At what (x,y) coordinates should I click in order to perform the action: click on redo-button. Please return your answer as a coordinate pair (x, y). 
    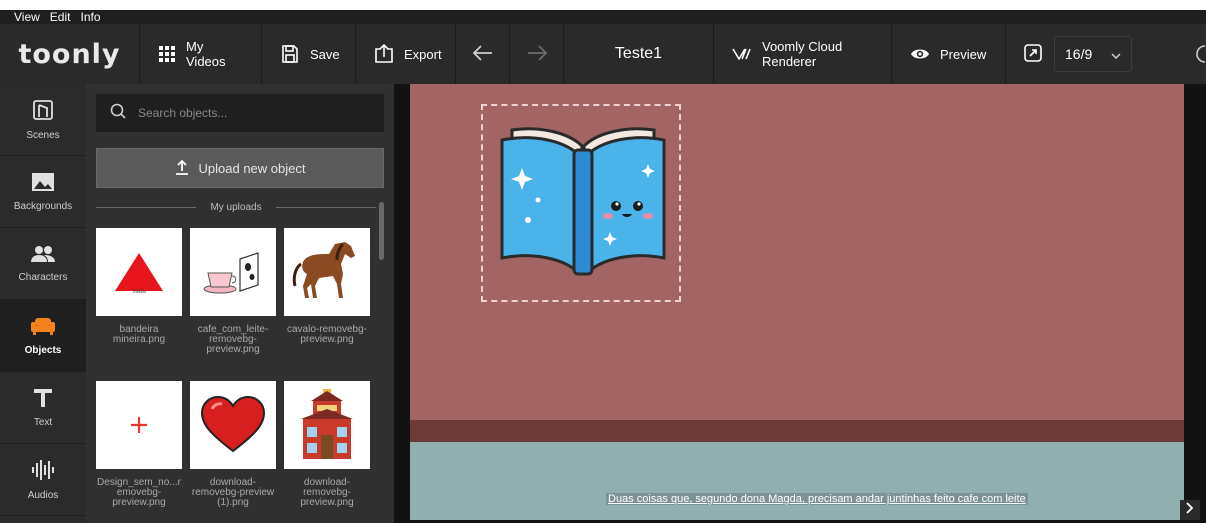
    Looking at the image, I should click on (537, 54).